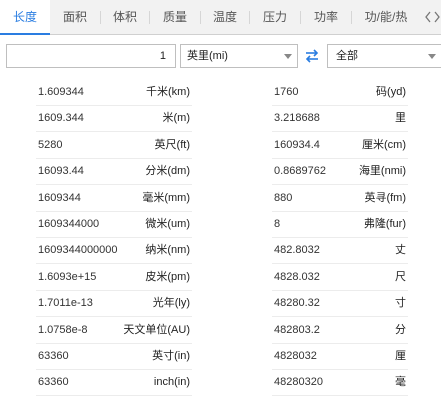  Describe the element at coordinates (386, 17) in the screenshot. I see `tab-work-energy-heat: 功/能/热` at that location.